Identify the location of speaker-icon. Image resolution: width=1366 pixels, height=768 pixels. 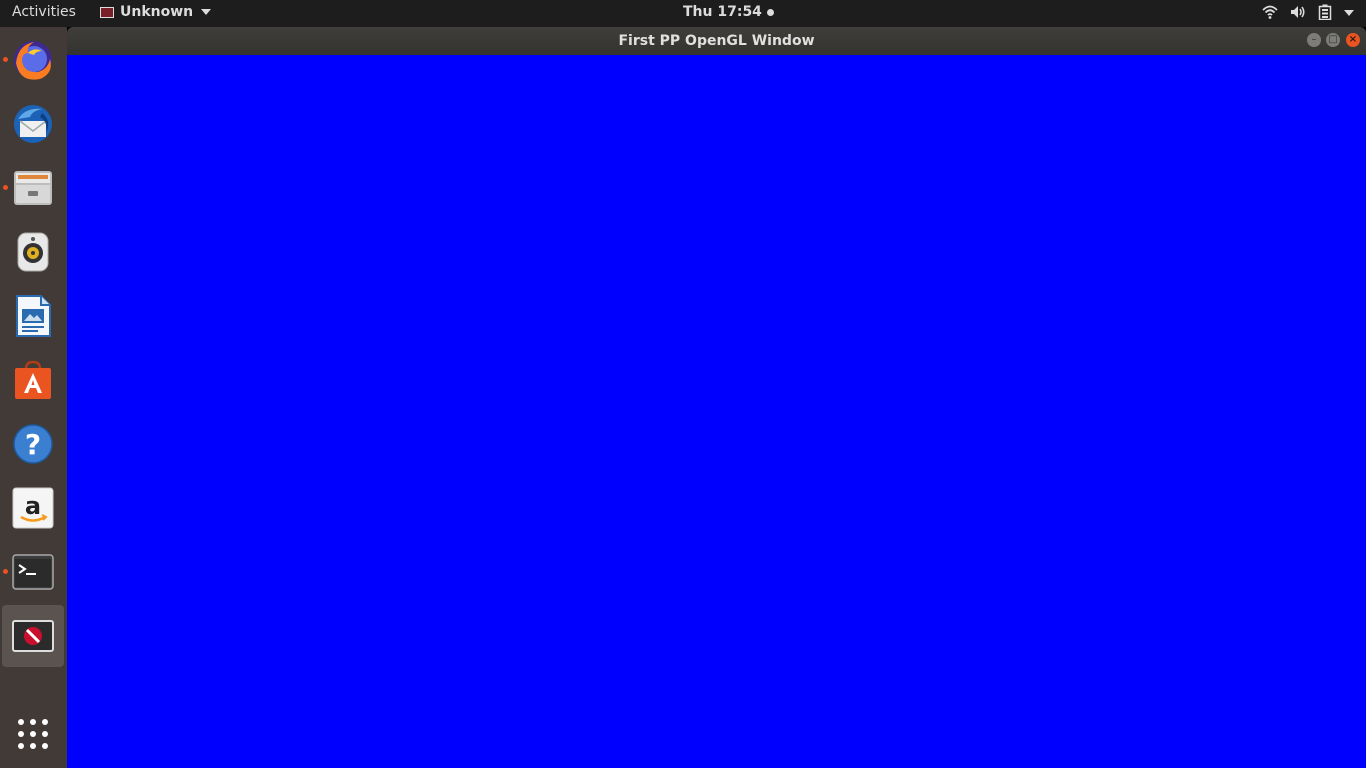
(33, 252).